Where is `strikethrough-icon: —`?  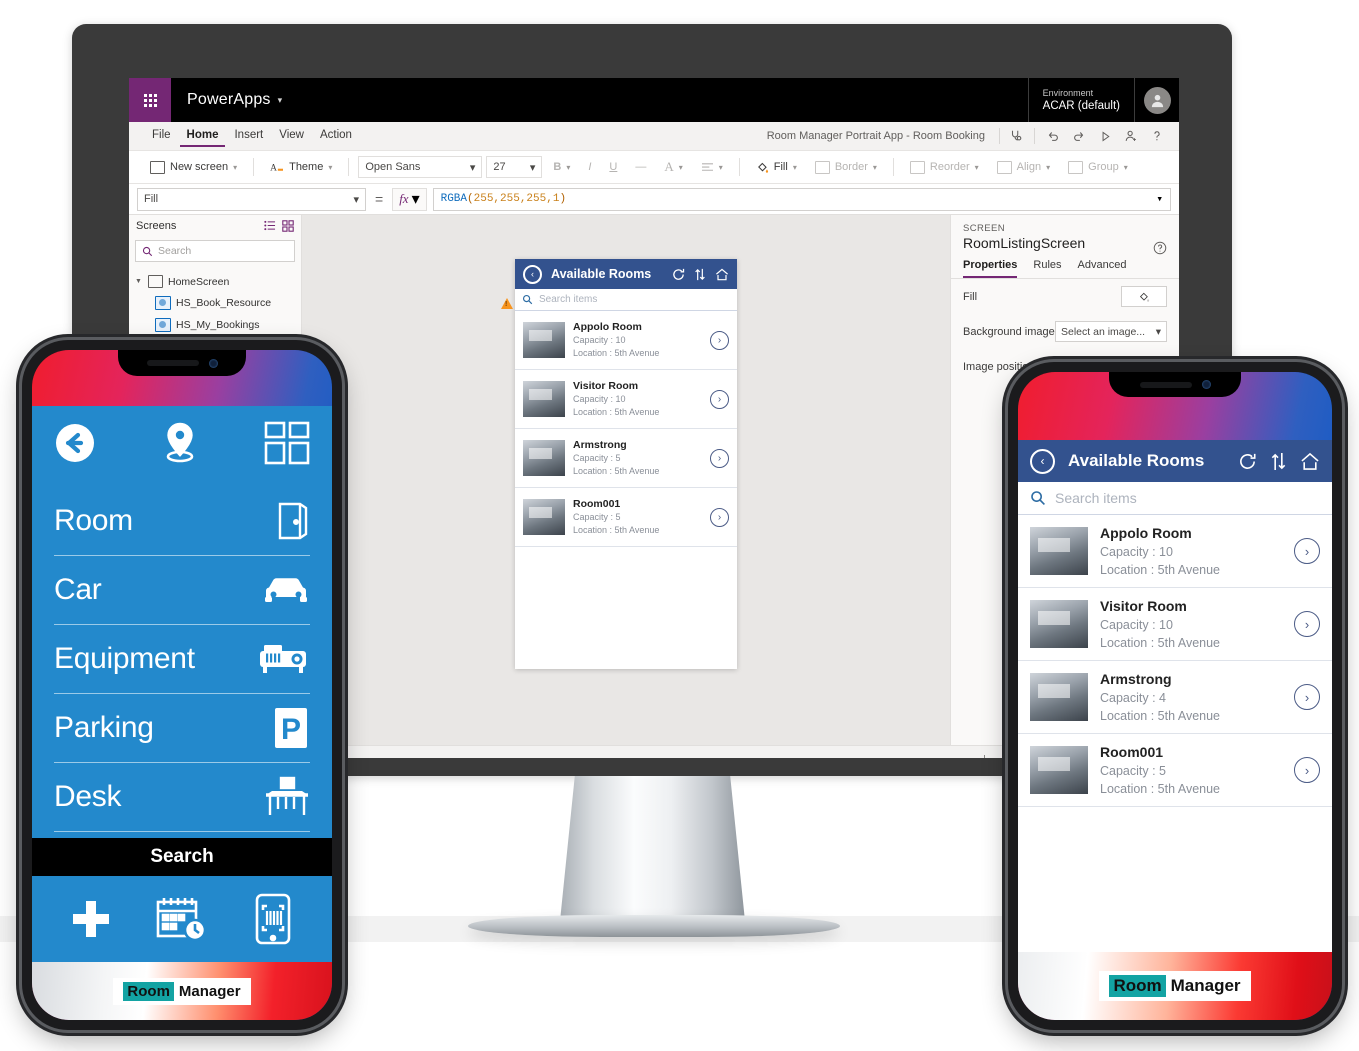 strikethrough-icon: — is located at coordinates (640, 167).